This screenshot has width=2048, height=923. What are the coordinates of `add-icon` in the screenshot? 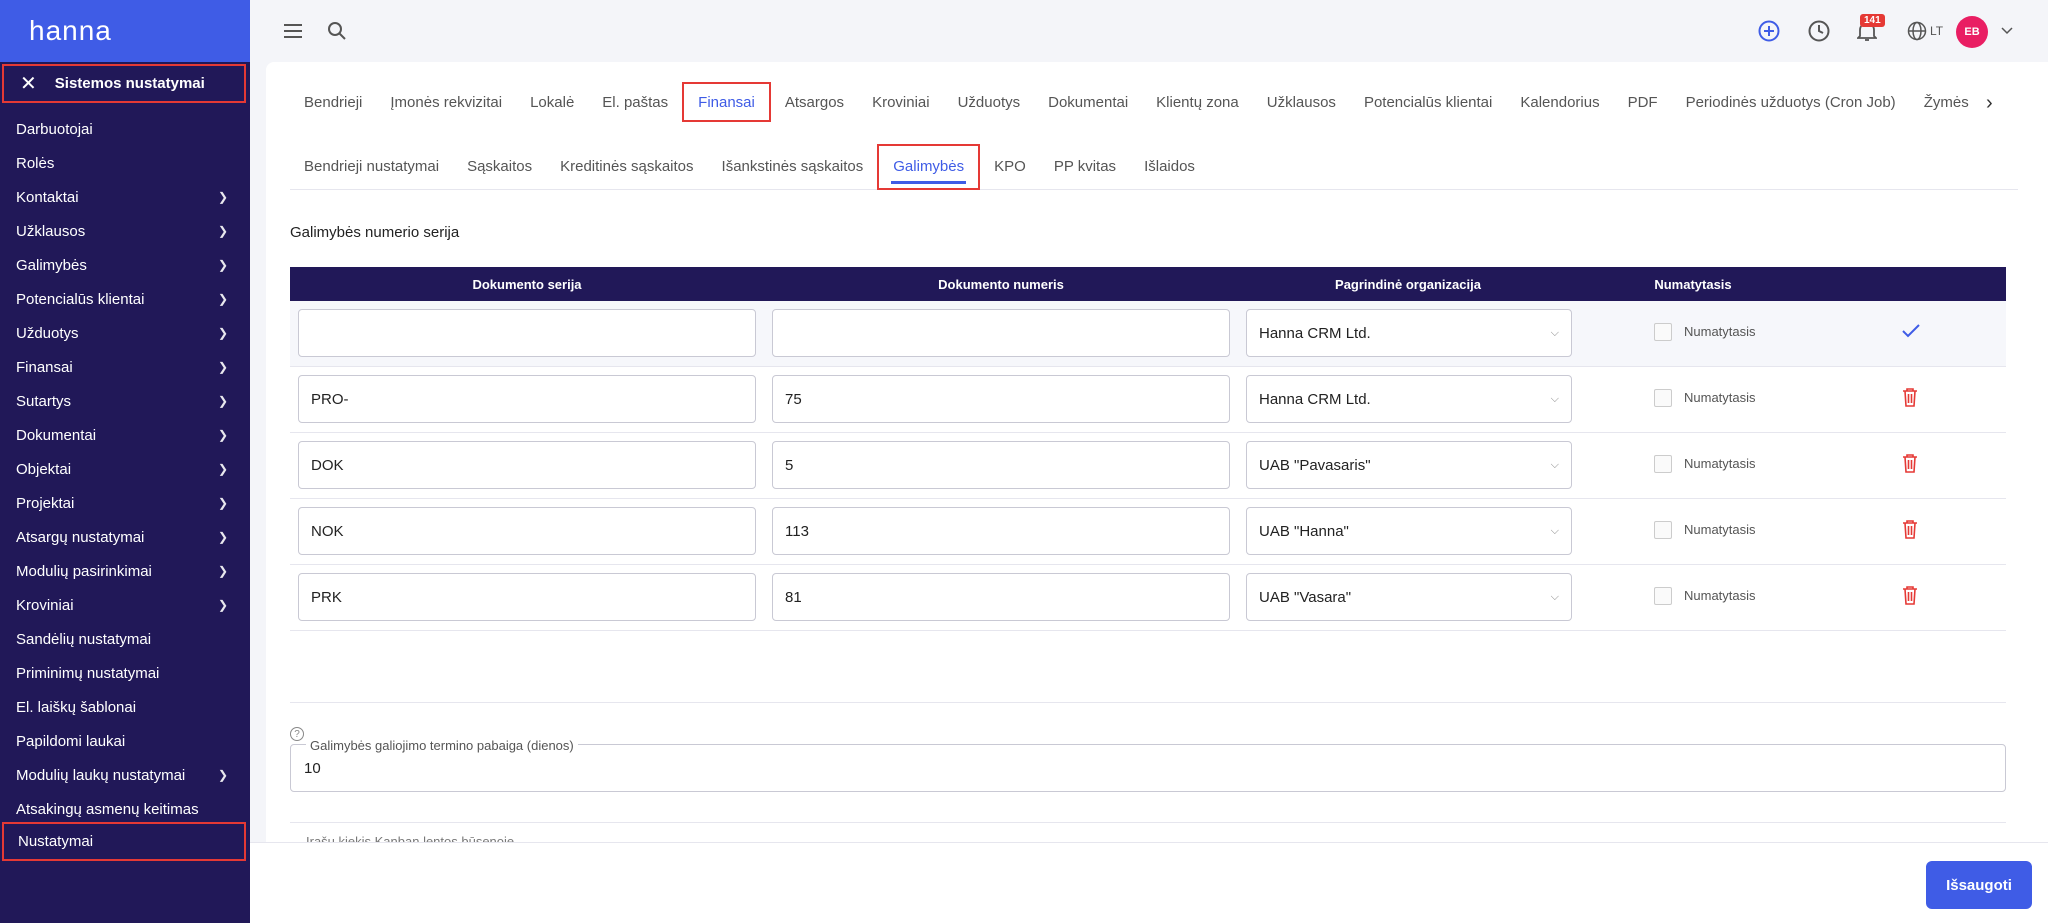 It's located at (1769, 31).